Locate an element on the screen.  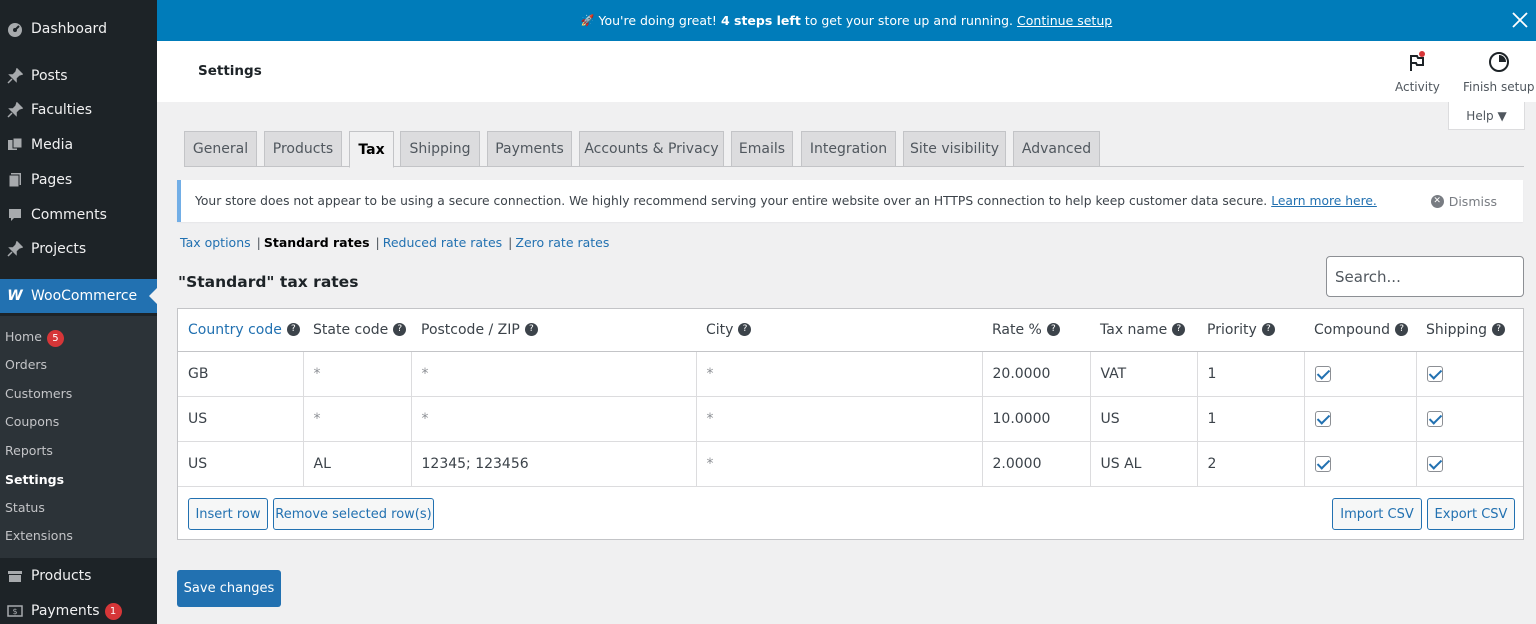
column-header-tax-name: Tax name? is located at coordinates (1143, 330).